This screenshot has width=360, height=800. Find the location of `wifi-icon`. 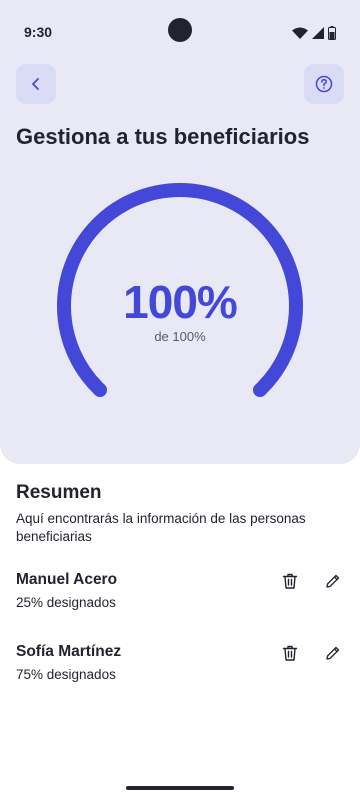

wifi-icon is located at coordinates (300, 33).